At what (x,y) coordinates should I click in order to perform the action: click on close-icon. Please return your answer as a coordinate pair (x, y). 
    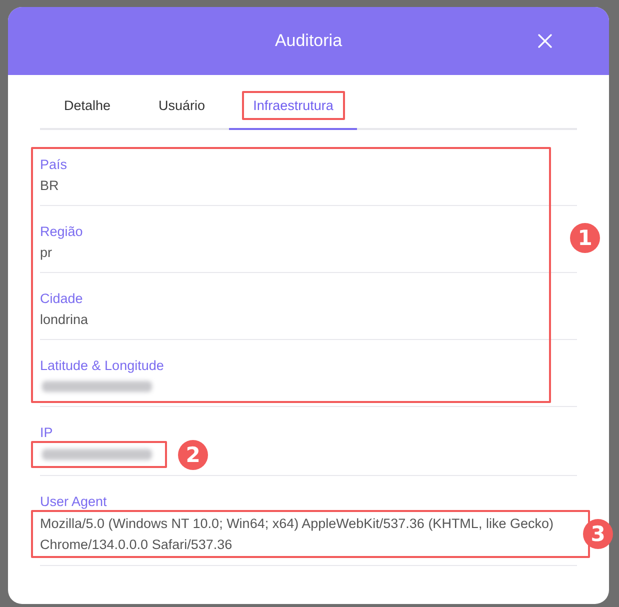
    Looking at the image, I should click on (545, 41).